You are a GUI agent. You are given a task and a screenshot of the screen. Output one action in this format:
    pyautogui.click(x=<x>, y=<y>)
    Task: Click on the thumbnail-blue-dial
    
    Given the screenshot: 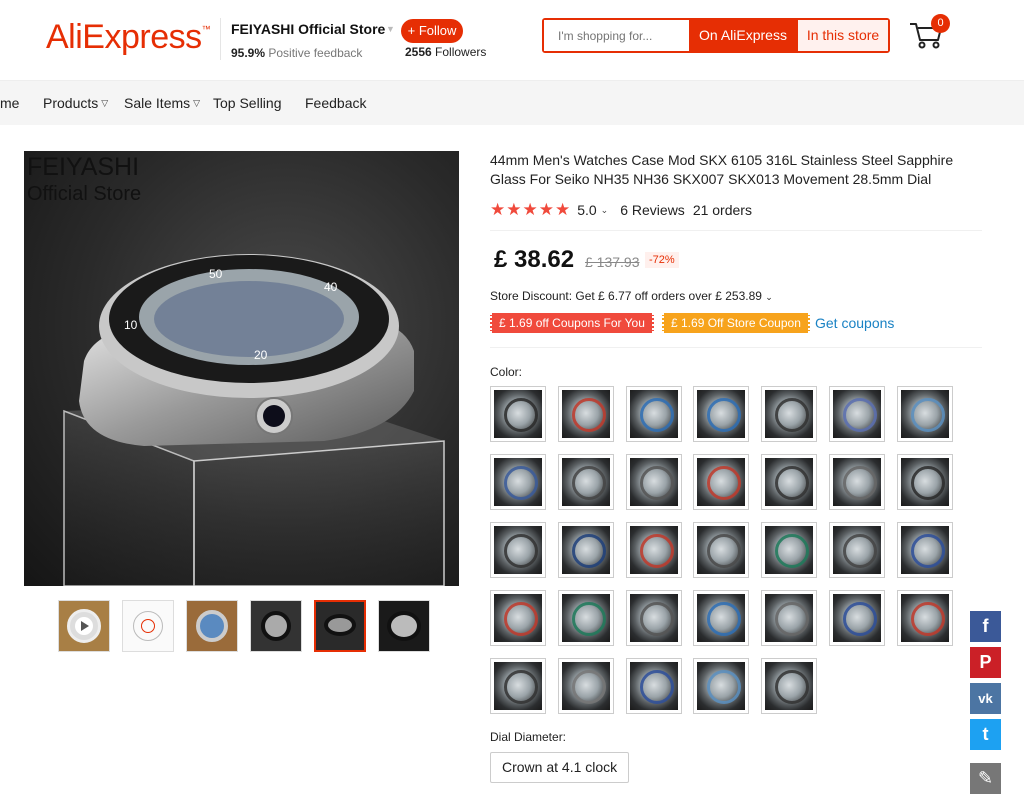 What is the action you would take?
    pyautogui.click(x=212, y=626)
    